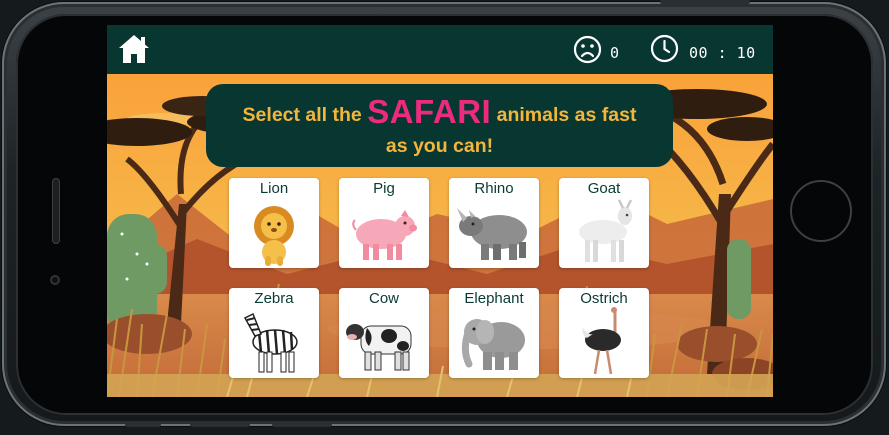 The width and height of the screenshot is (889, 435). I want to click on animal-card-zebra: Zebra, so click(274, 333).